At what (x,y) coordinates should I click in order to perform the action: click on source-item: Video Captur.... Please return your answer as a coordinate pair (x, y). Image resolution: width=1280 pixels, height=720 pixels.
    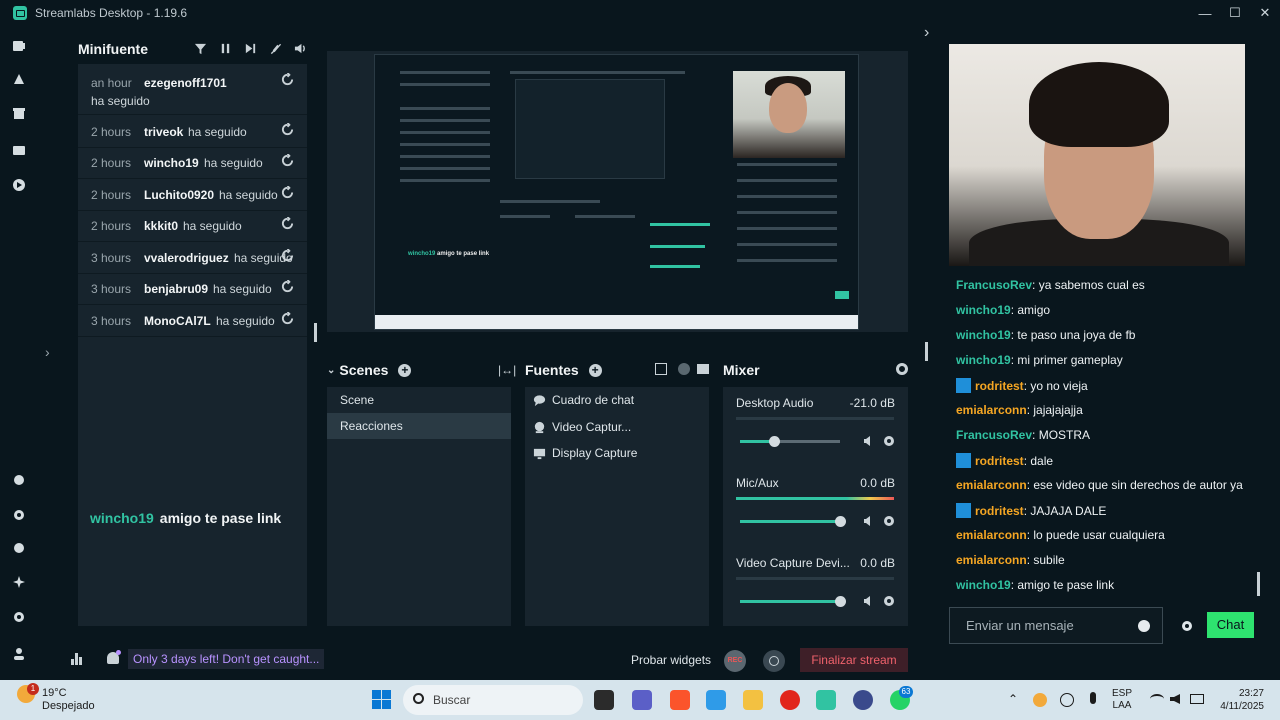
    Looking at the image, I should click on (582, 427).